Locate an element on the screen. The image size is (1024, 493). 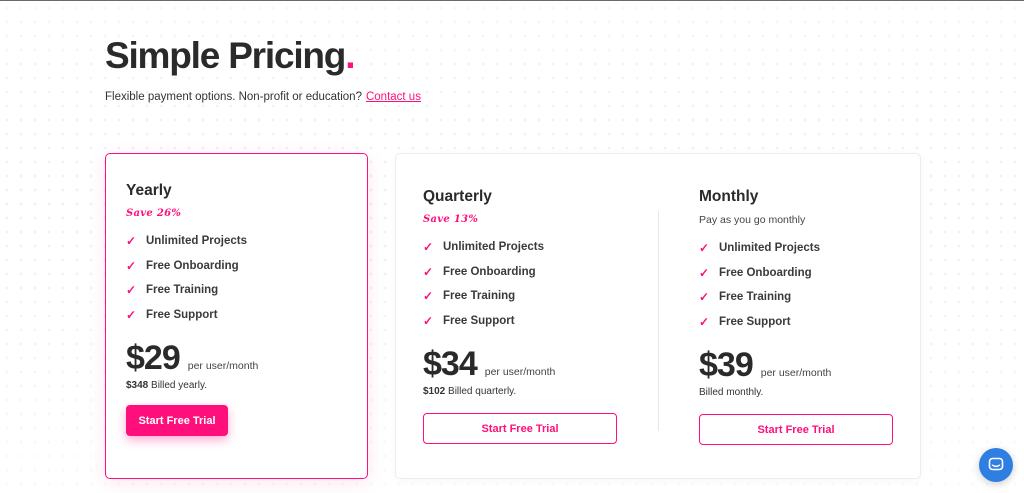
plan-savings-badge: Save 26% is located at coordinates (154, 213).